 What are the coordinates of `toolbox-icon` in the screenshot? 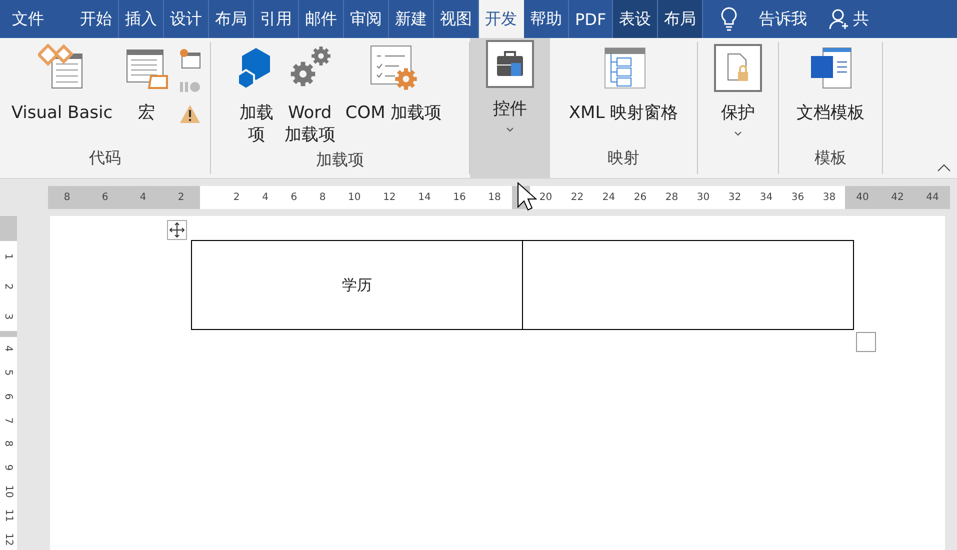 It's located at (510, 64).